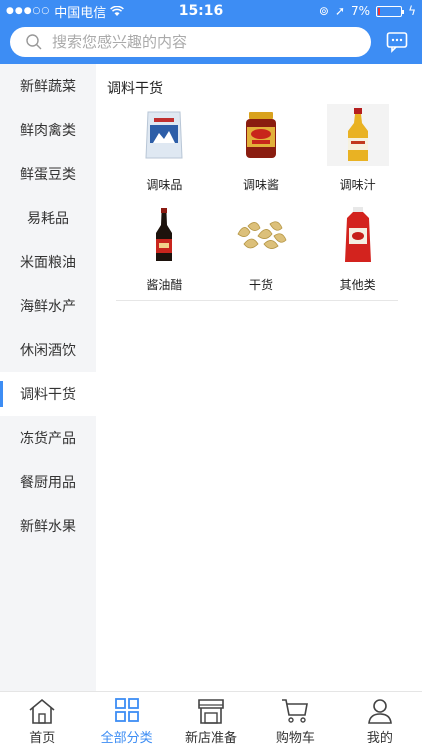 The height and width of the screenshot is (750, 422). Describe the element at coordinates (48, 526) in the screenshot. I see `sidebar-item-fresh-fruit: 新鲜水果` at that location.